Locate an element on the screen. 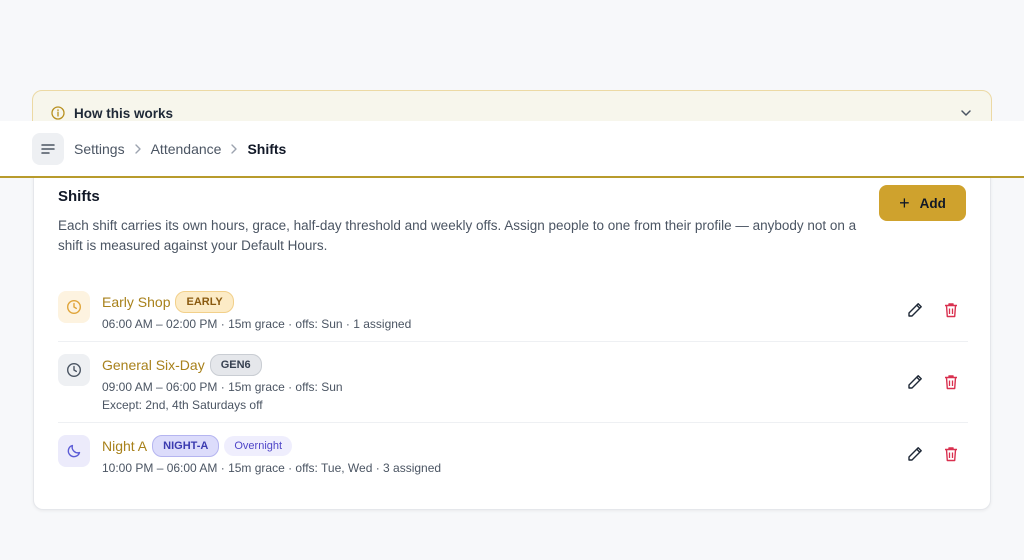 This screenshot has width=1024, height=560. menu-icon is located at coordinates (48, 148).